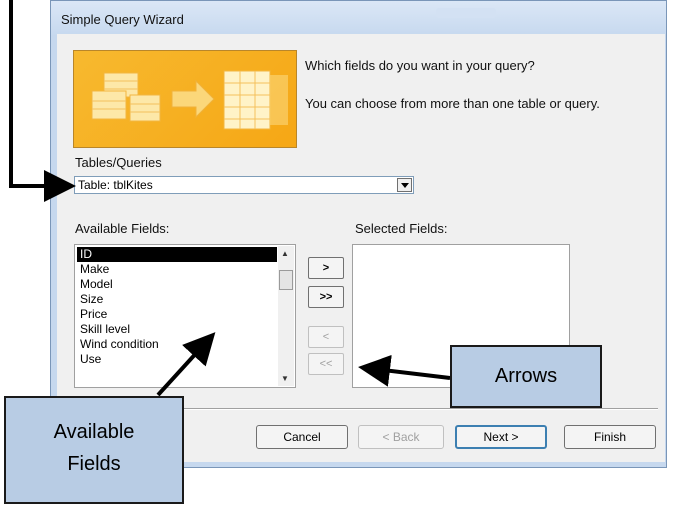  What do you see at coordinates (94, 450) in the screenshot?
I see `available-fields-callout: Available Fields` at bounding box center [94, 450].